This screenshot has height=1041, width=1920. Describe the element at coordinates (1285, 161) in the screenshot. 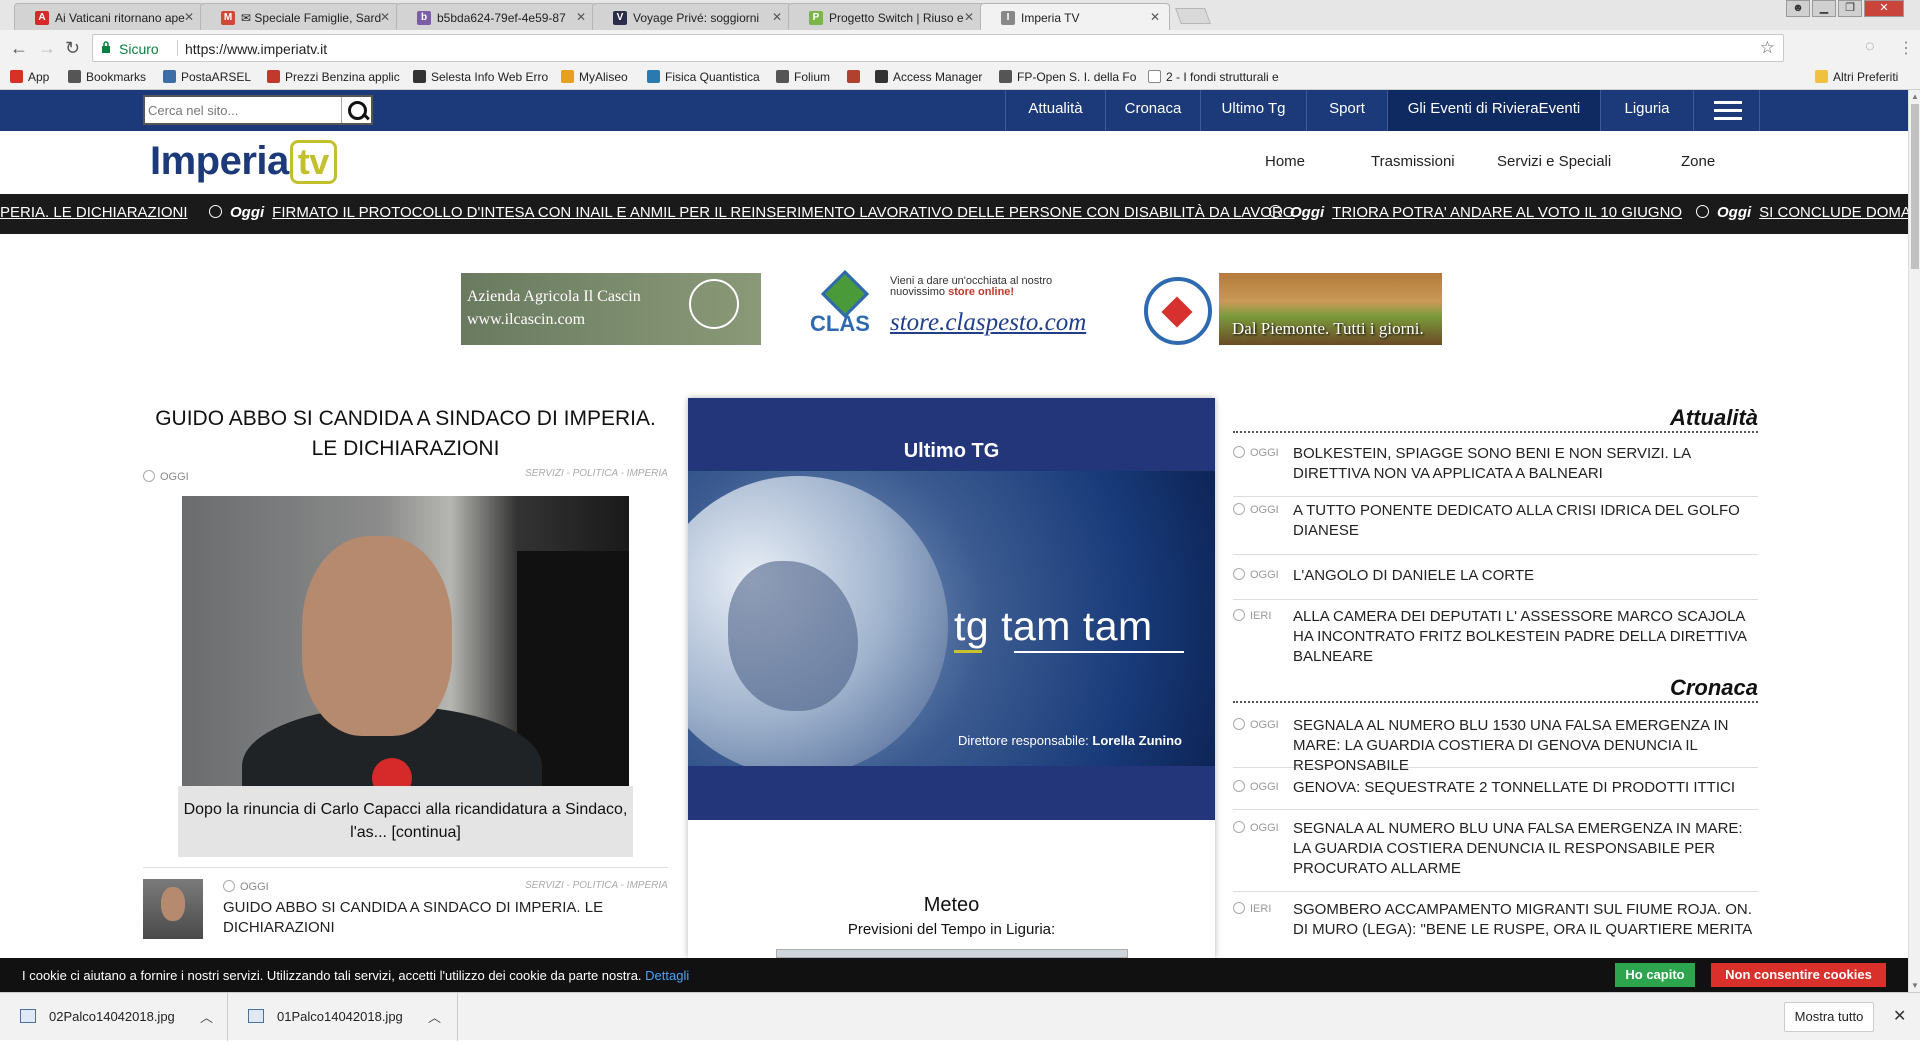

I see `menu-home: Home` at that location.